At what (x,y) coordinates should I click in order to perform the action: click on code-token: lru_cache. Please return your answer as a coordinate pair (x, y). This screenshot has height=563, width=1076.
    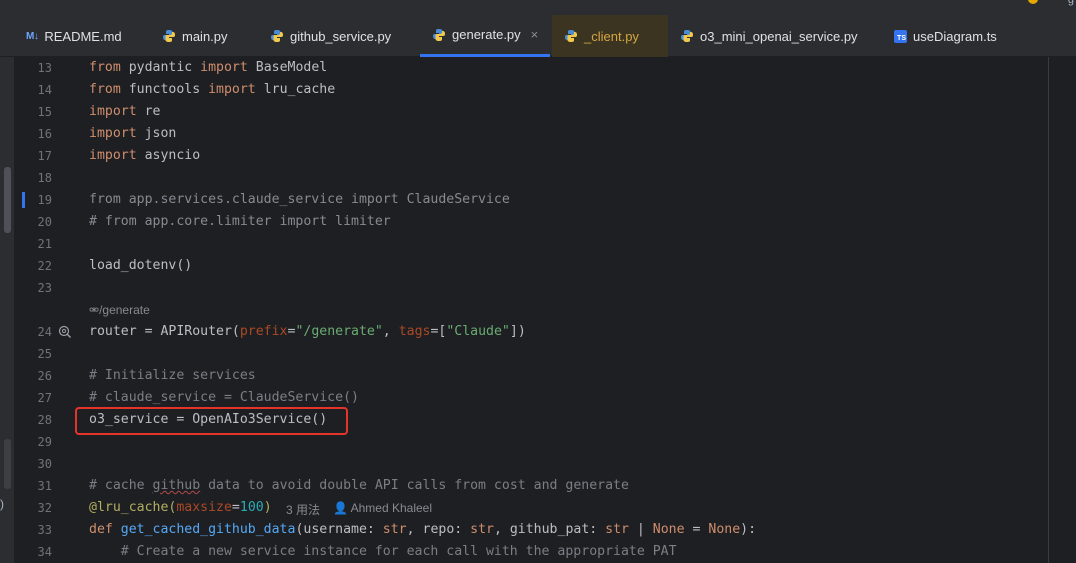
    Looking at the image, I should click on (295, 89).